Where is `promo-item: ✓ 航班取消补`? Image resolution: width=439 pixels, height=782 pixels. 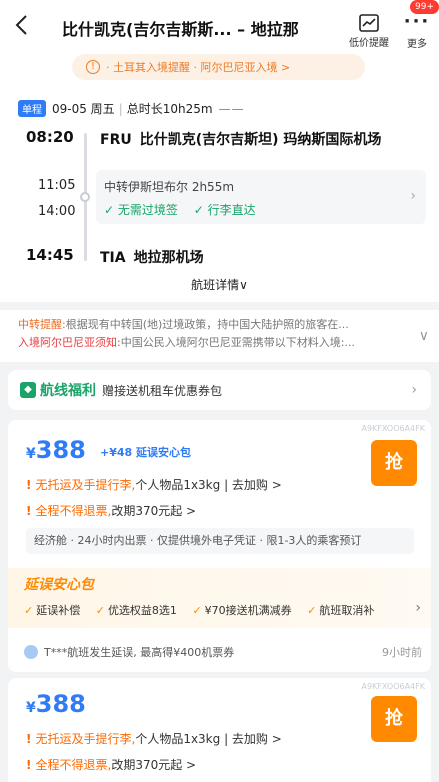 promo-item: ✓ 航班取消补 is located at coordinates (341, 610).